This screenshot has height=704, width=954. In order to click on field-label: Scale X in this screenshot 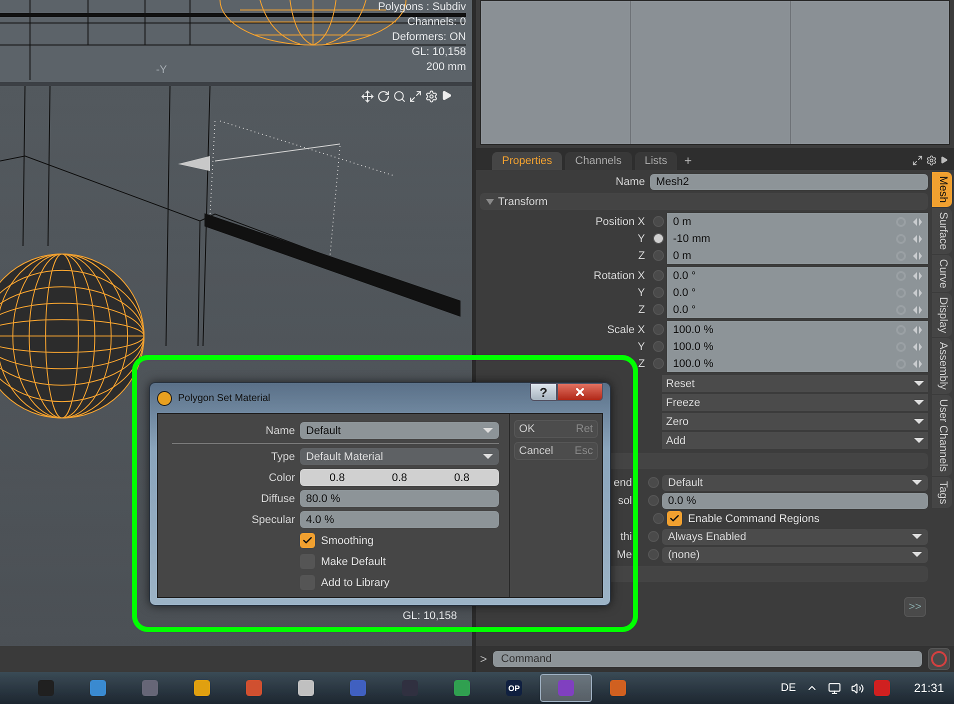, I will do `click(626, 330)`.